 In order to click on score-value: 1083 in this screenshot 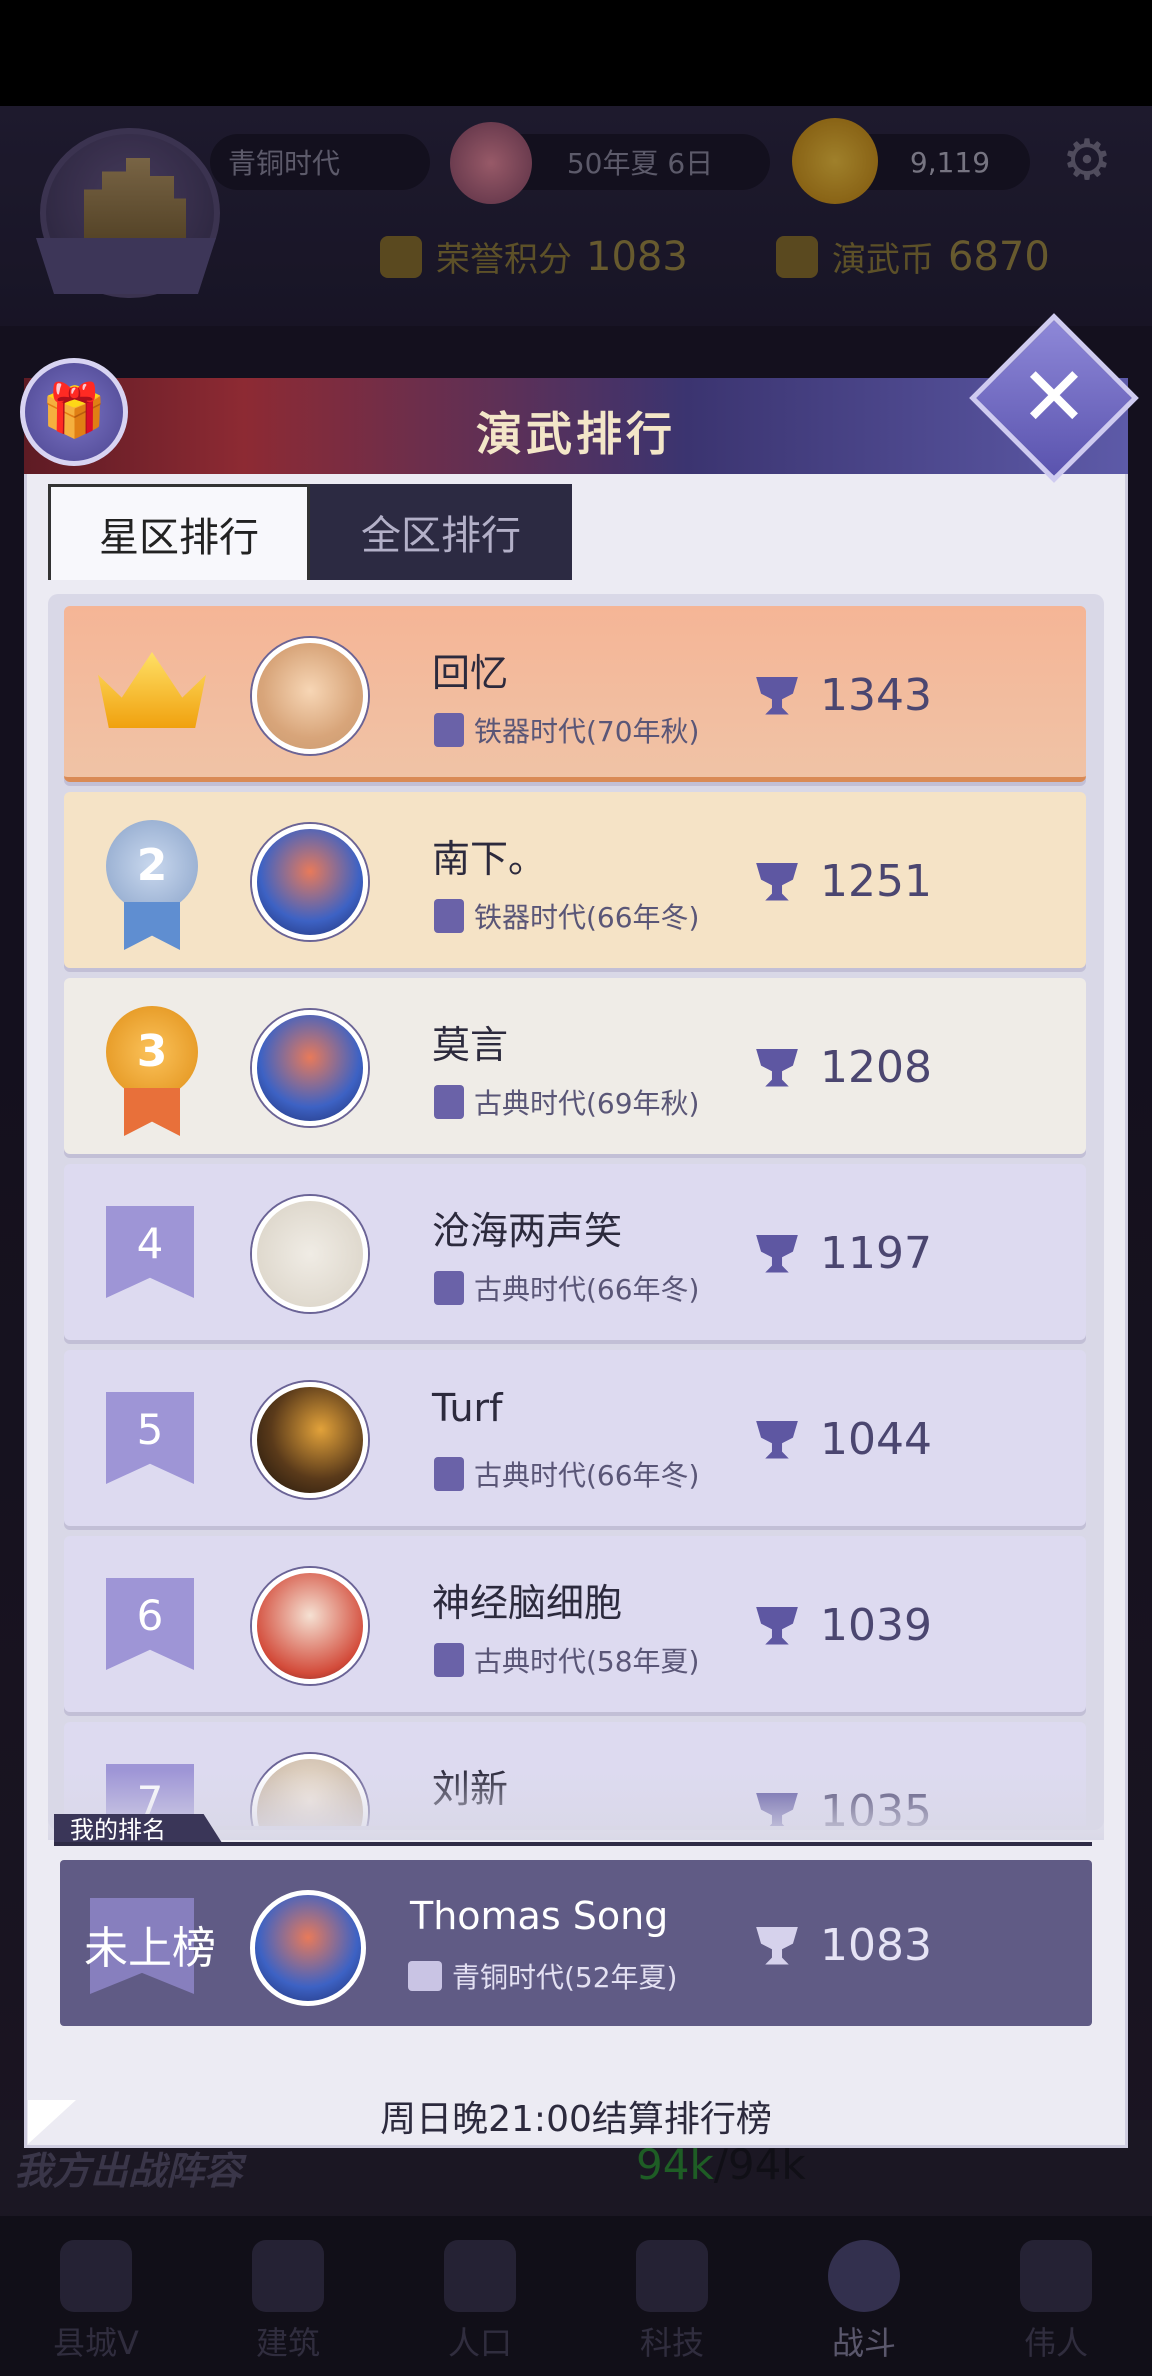, I will do `click(876, 1945)`.